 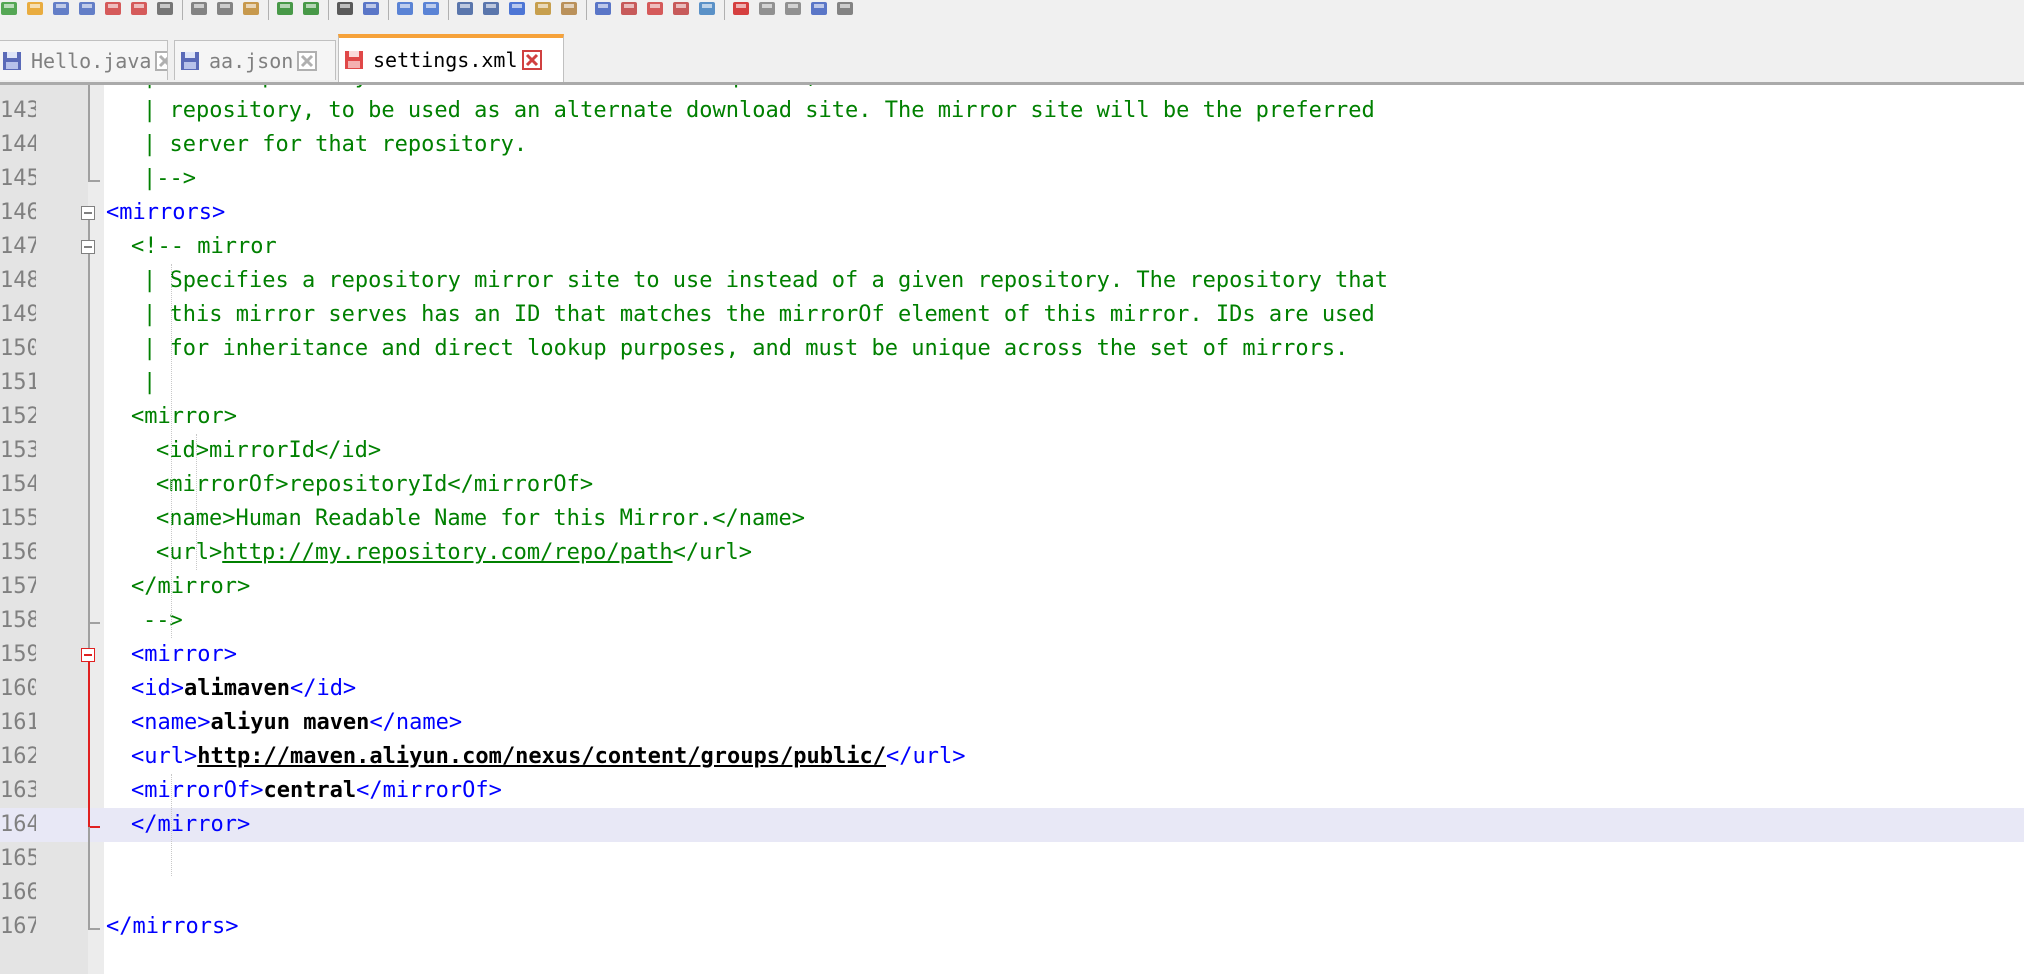 I want to click on code-line: 154 <mirrorOf>repositoryId</mirrorOf>, so click(x=1012, y=485).